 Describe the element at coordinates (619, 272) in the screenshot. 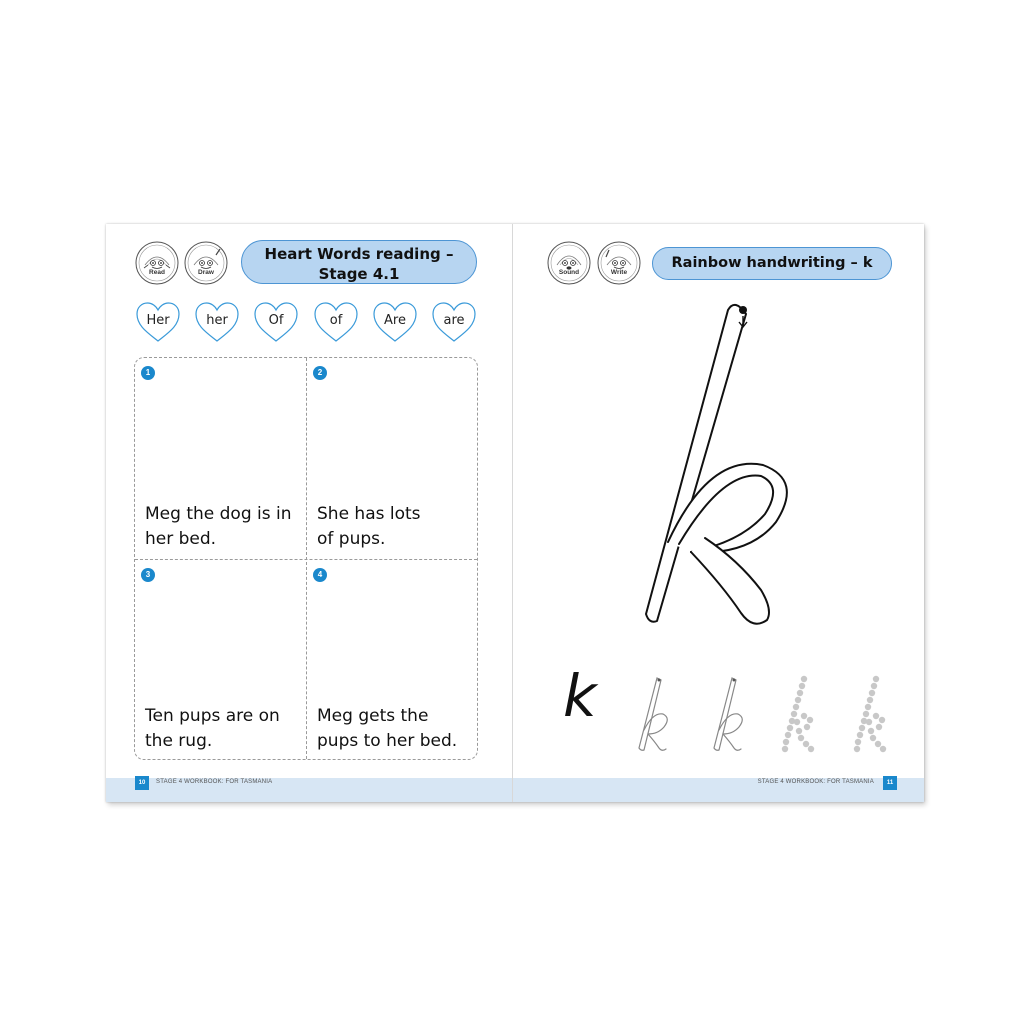

I see `badge-label: Write` at that location.